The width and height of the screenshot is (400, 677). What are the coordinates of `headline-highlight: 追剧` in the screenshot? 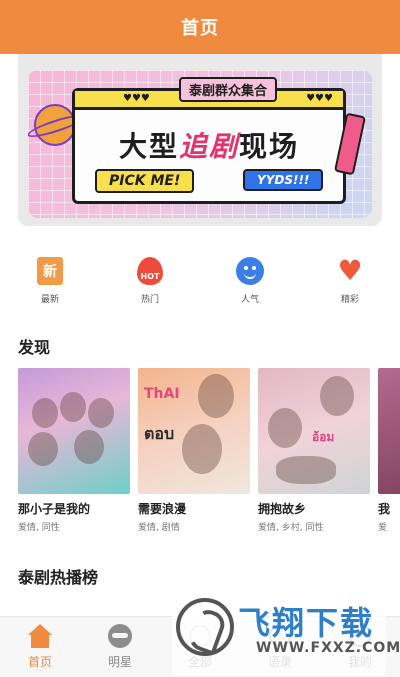 It's located at (208, 146).